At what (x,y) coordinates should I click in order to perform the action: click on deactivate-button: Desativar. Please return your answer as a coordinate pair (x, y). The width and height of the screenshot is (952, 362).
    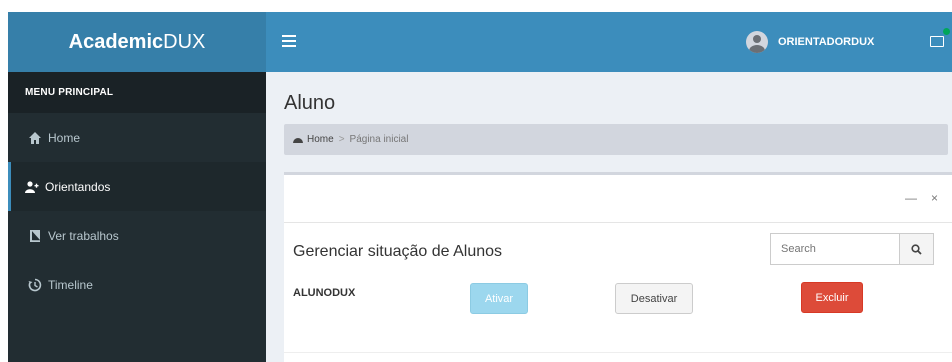
    Looking at the image, I should click on (654, 298).